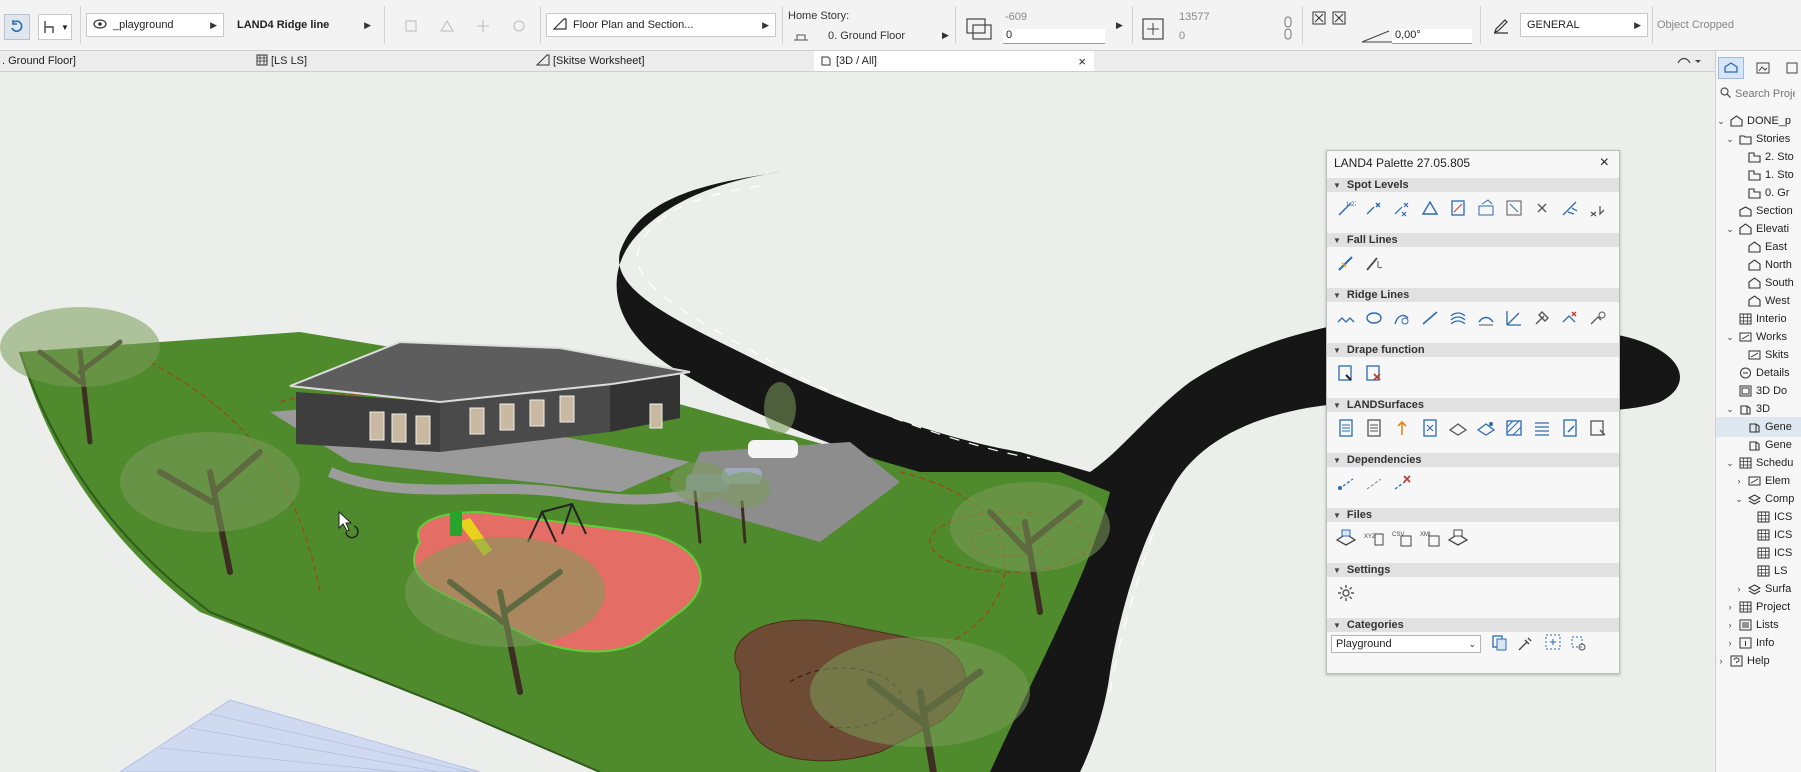  I want to click on xyz-file-icon: XYZ, so click(1374, 538).